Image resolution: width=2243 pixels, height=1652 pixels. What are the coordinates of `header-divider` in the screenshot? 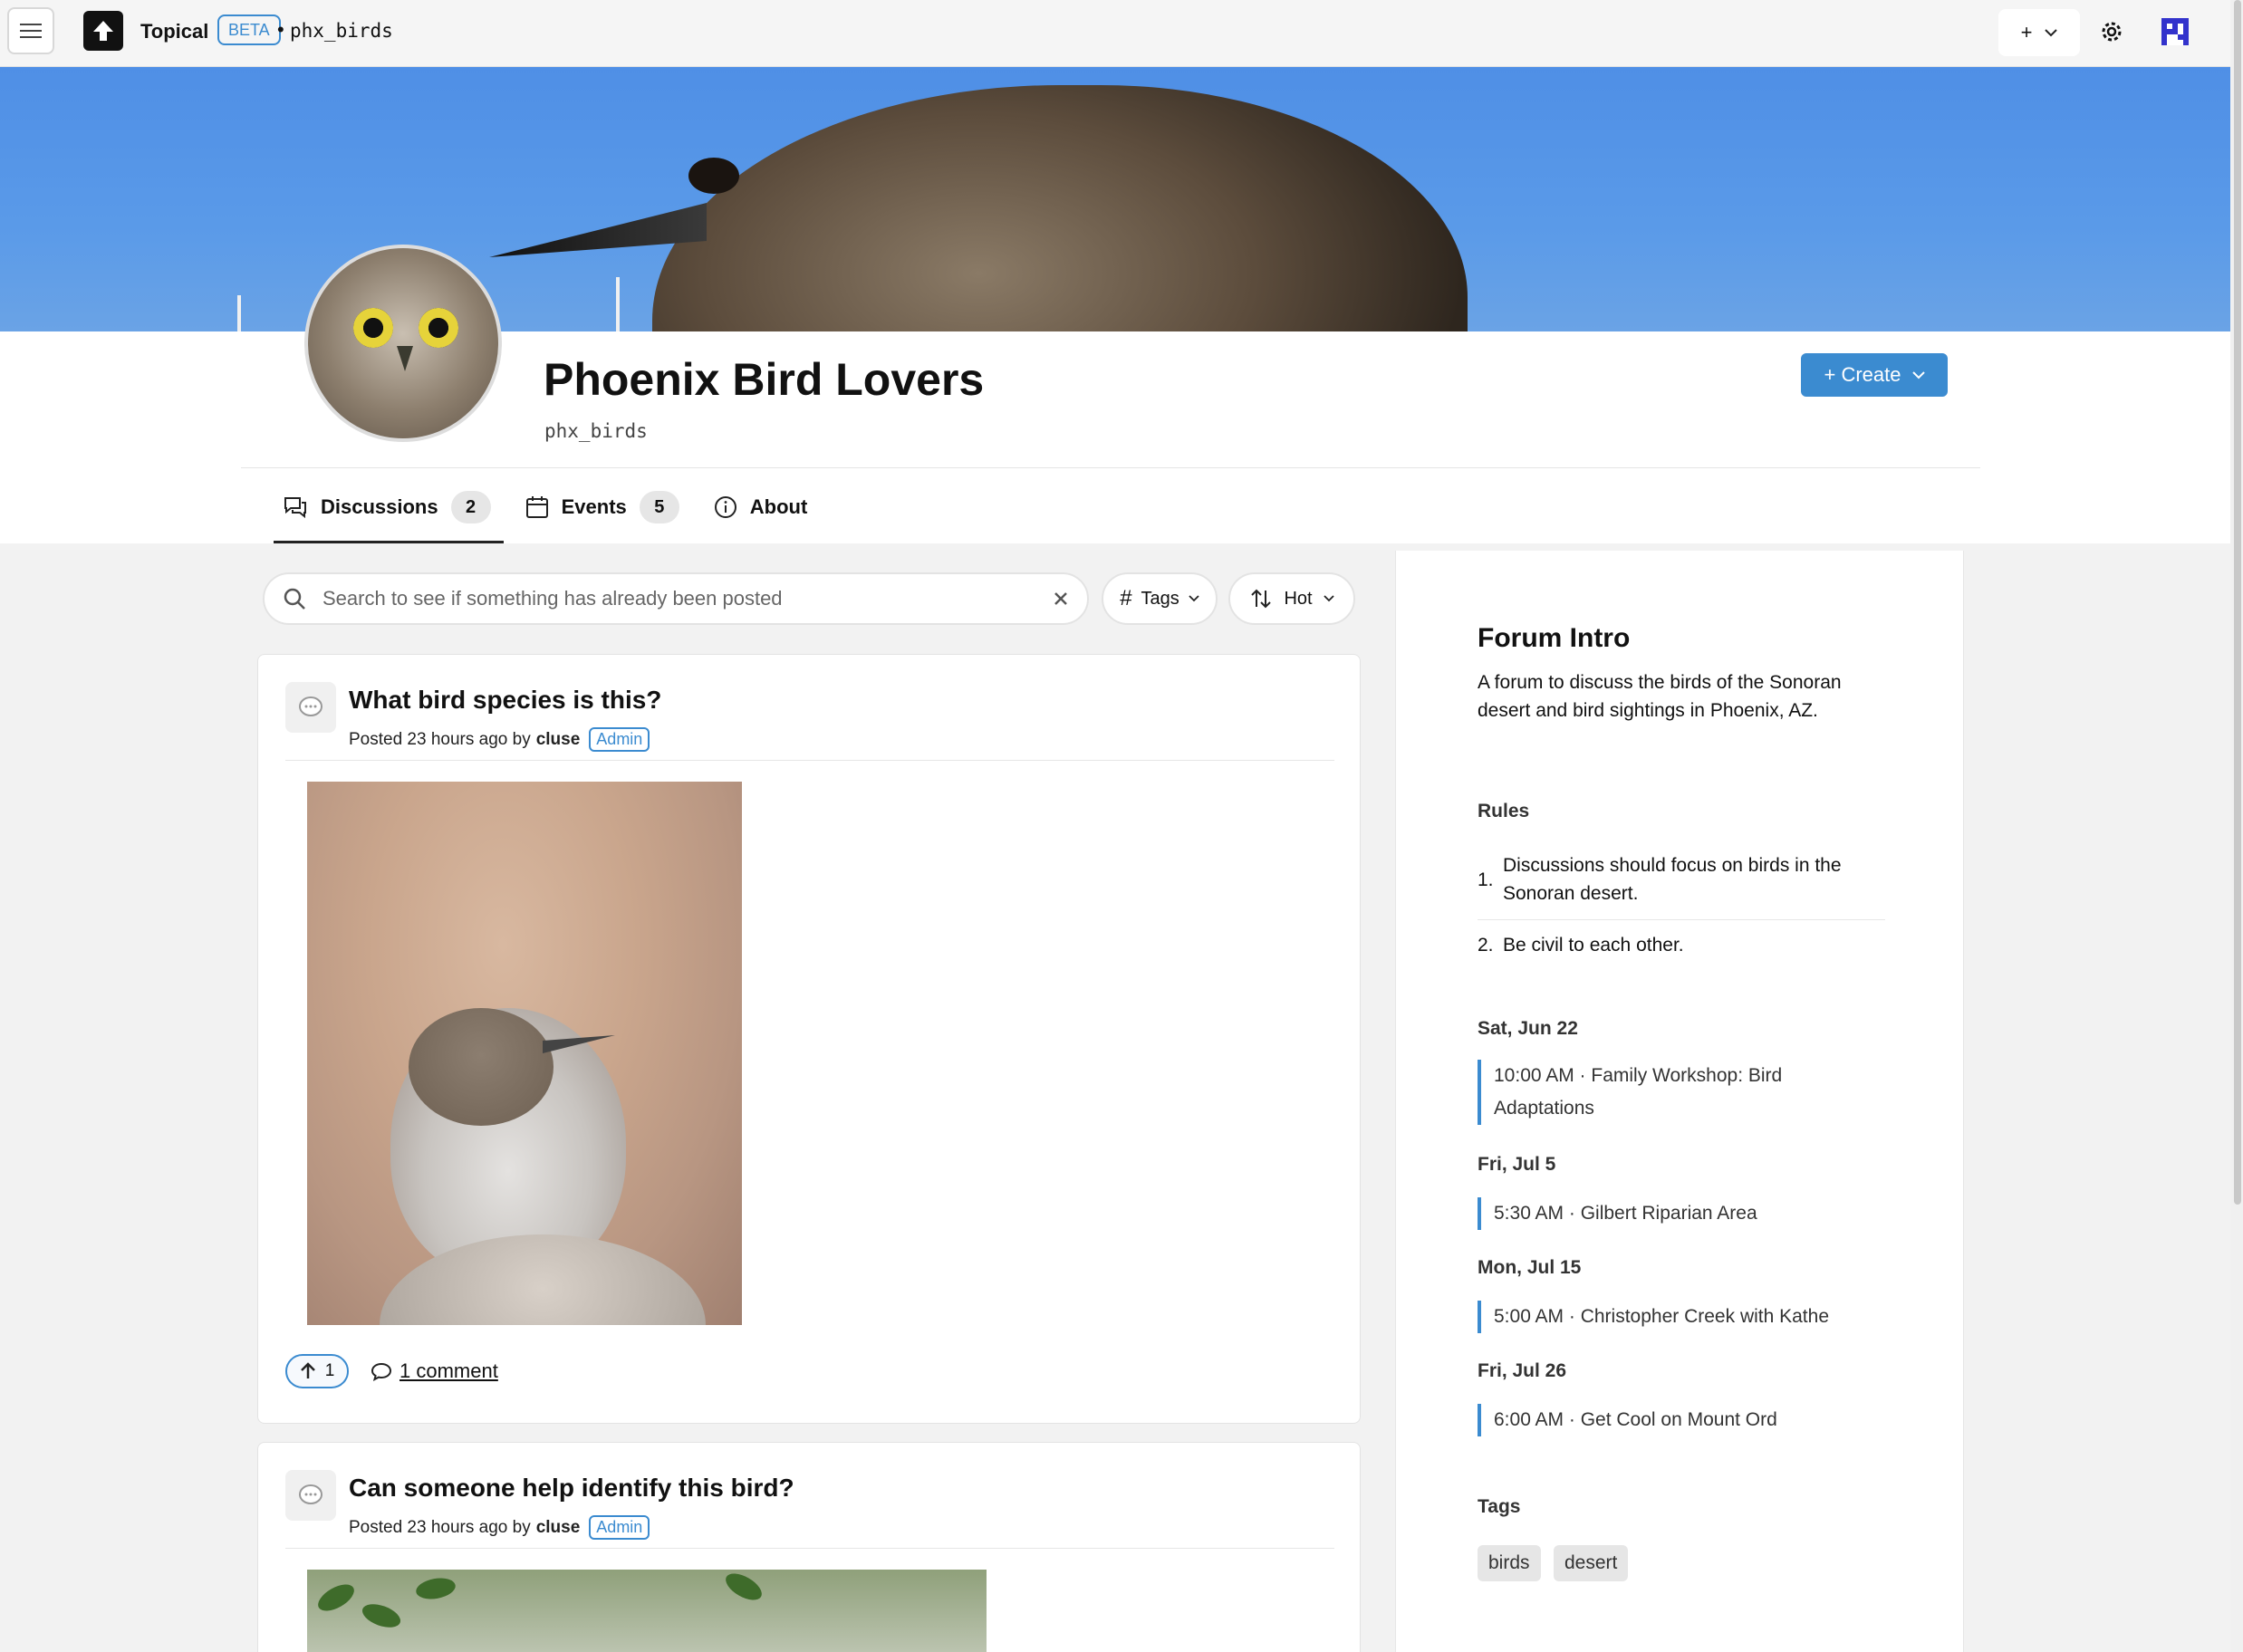 It's located at (1110, 467).